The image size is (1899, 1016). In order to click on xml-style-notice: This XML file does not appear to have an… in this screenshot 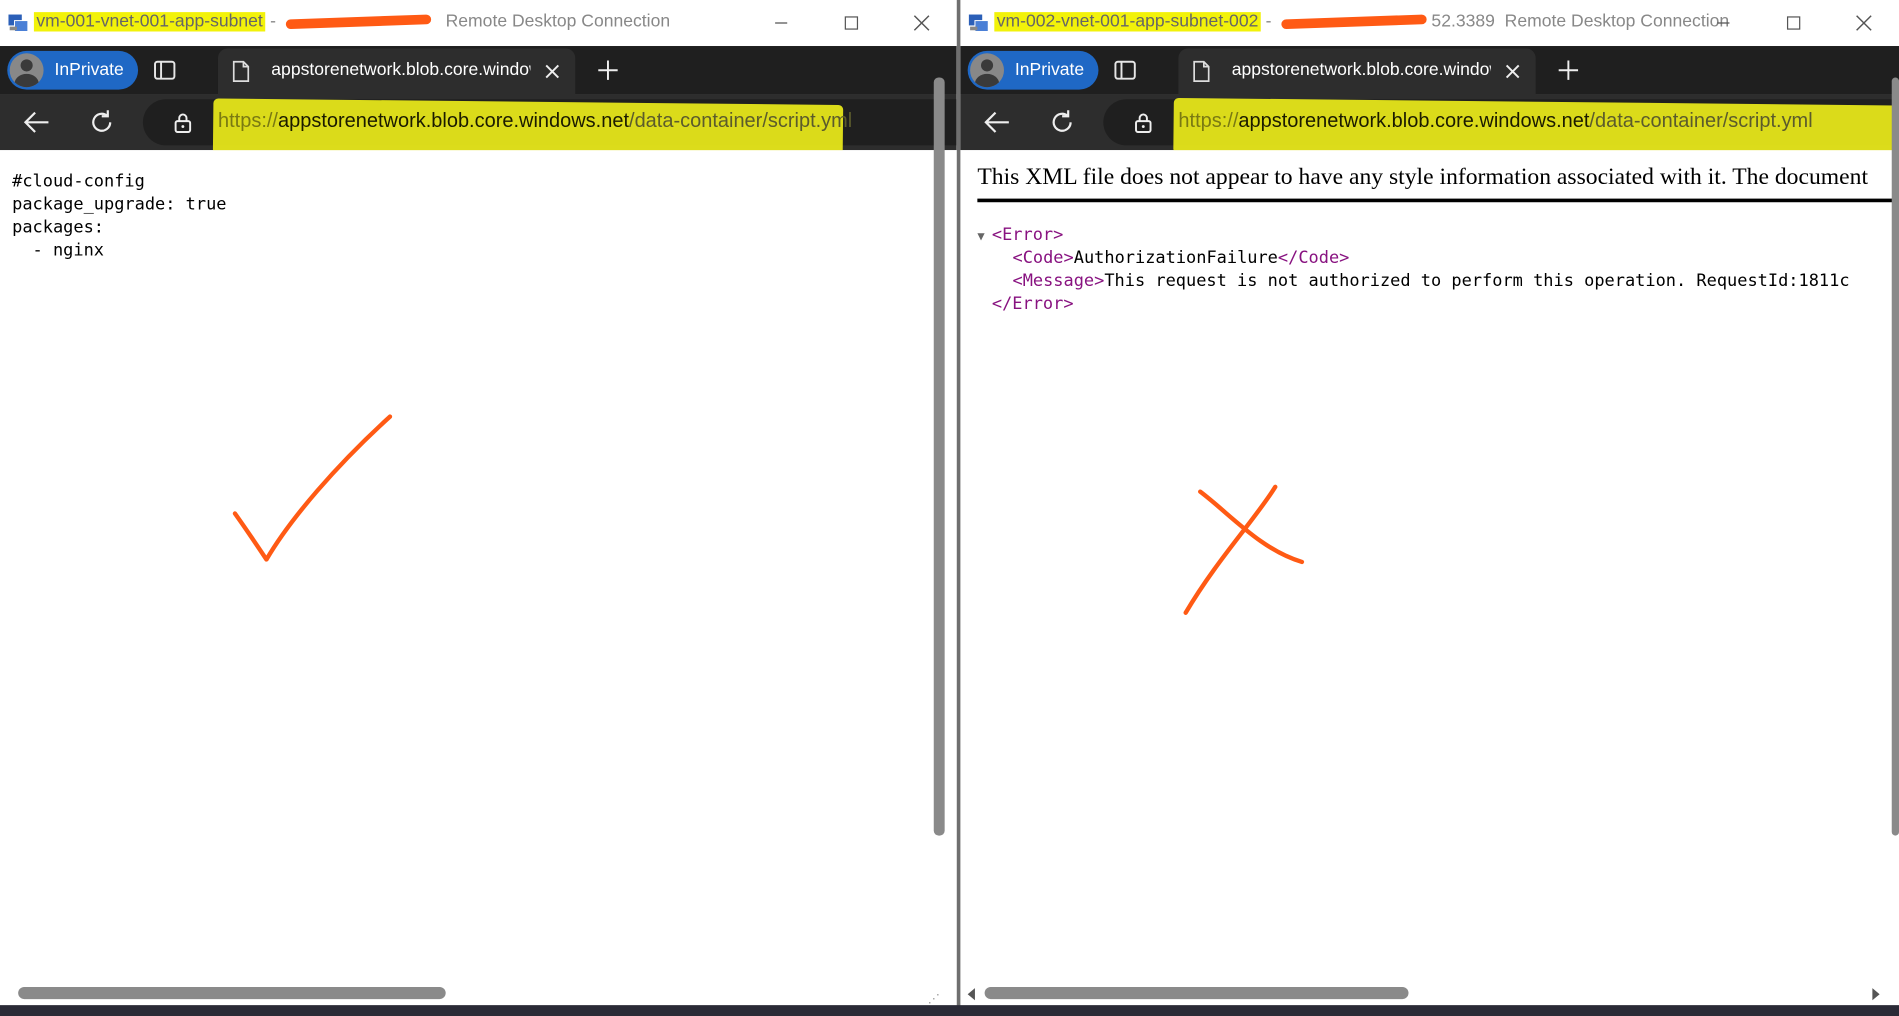, I will do `click(1423, 177)`.